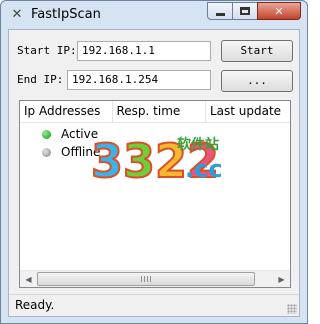  Describe the element at coordinates (257, 51) in the screenshot. I see `start-button: Start` at that location.